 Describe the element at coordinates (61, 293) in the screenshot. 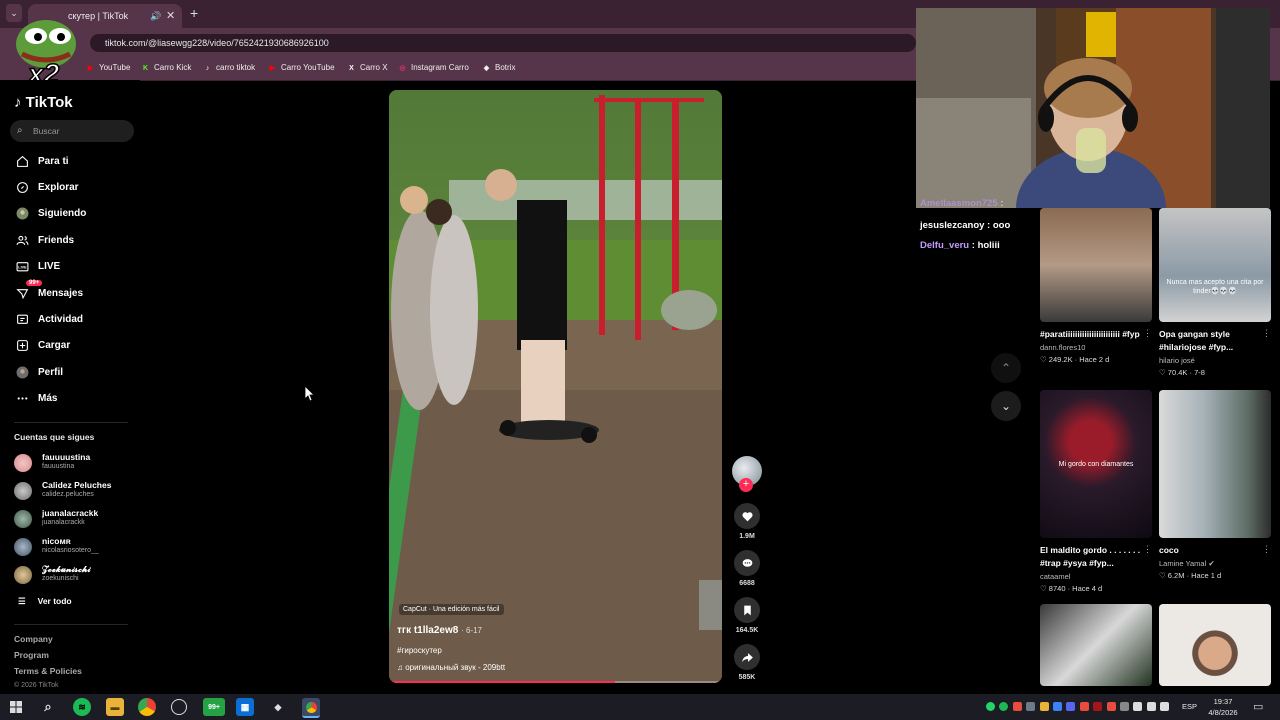

I see `nav-label: Mensajes` at that location.